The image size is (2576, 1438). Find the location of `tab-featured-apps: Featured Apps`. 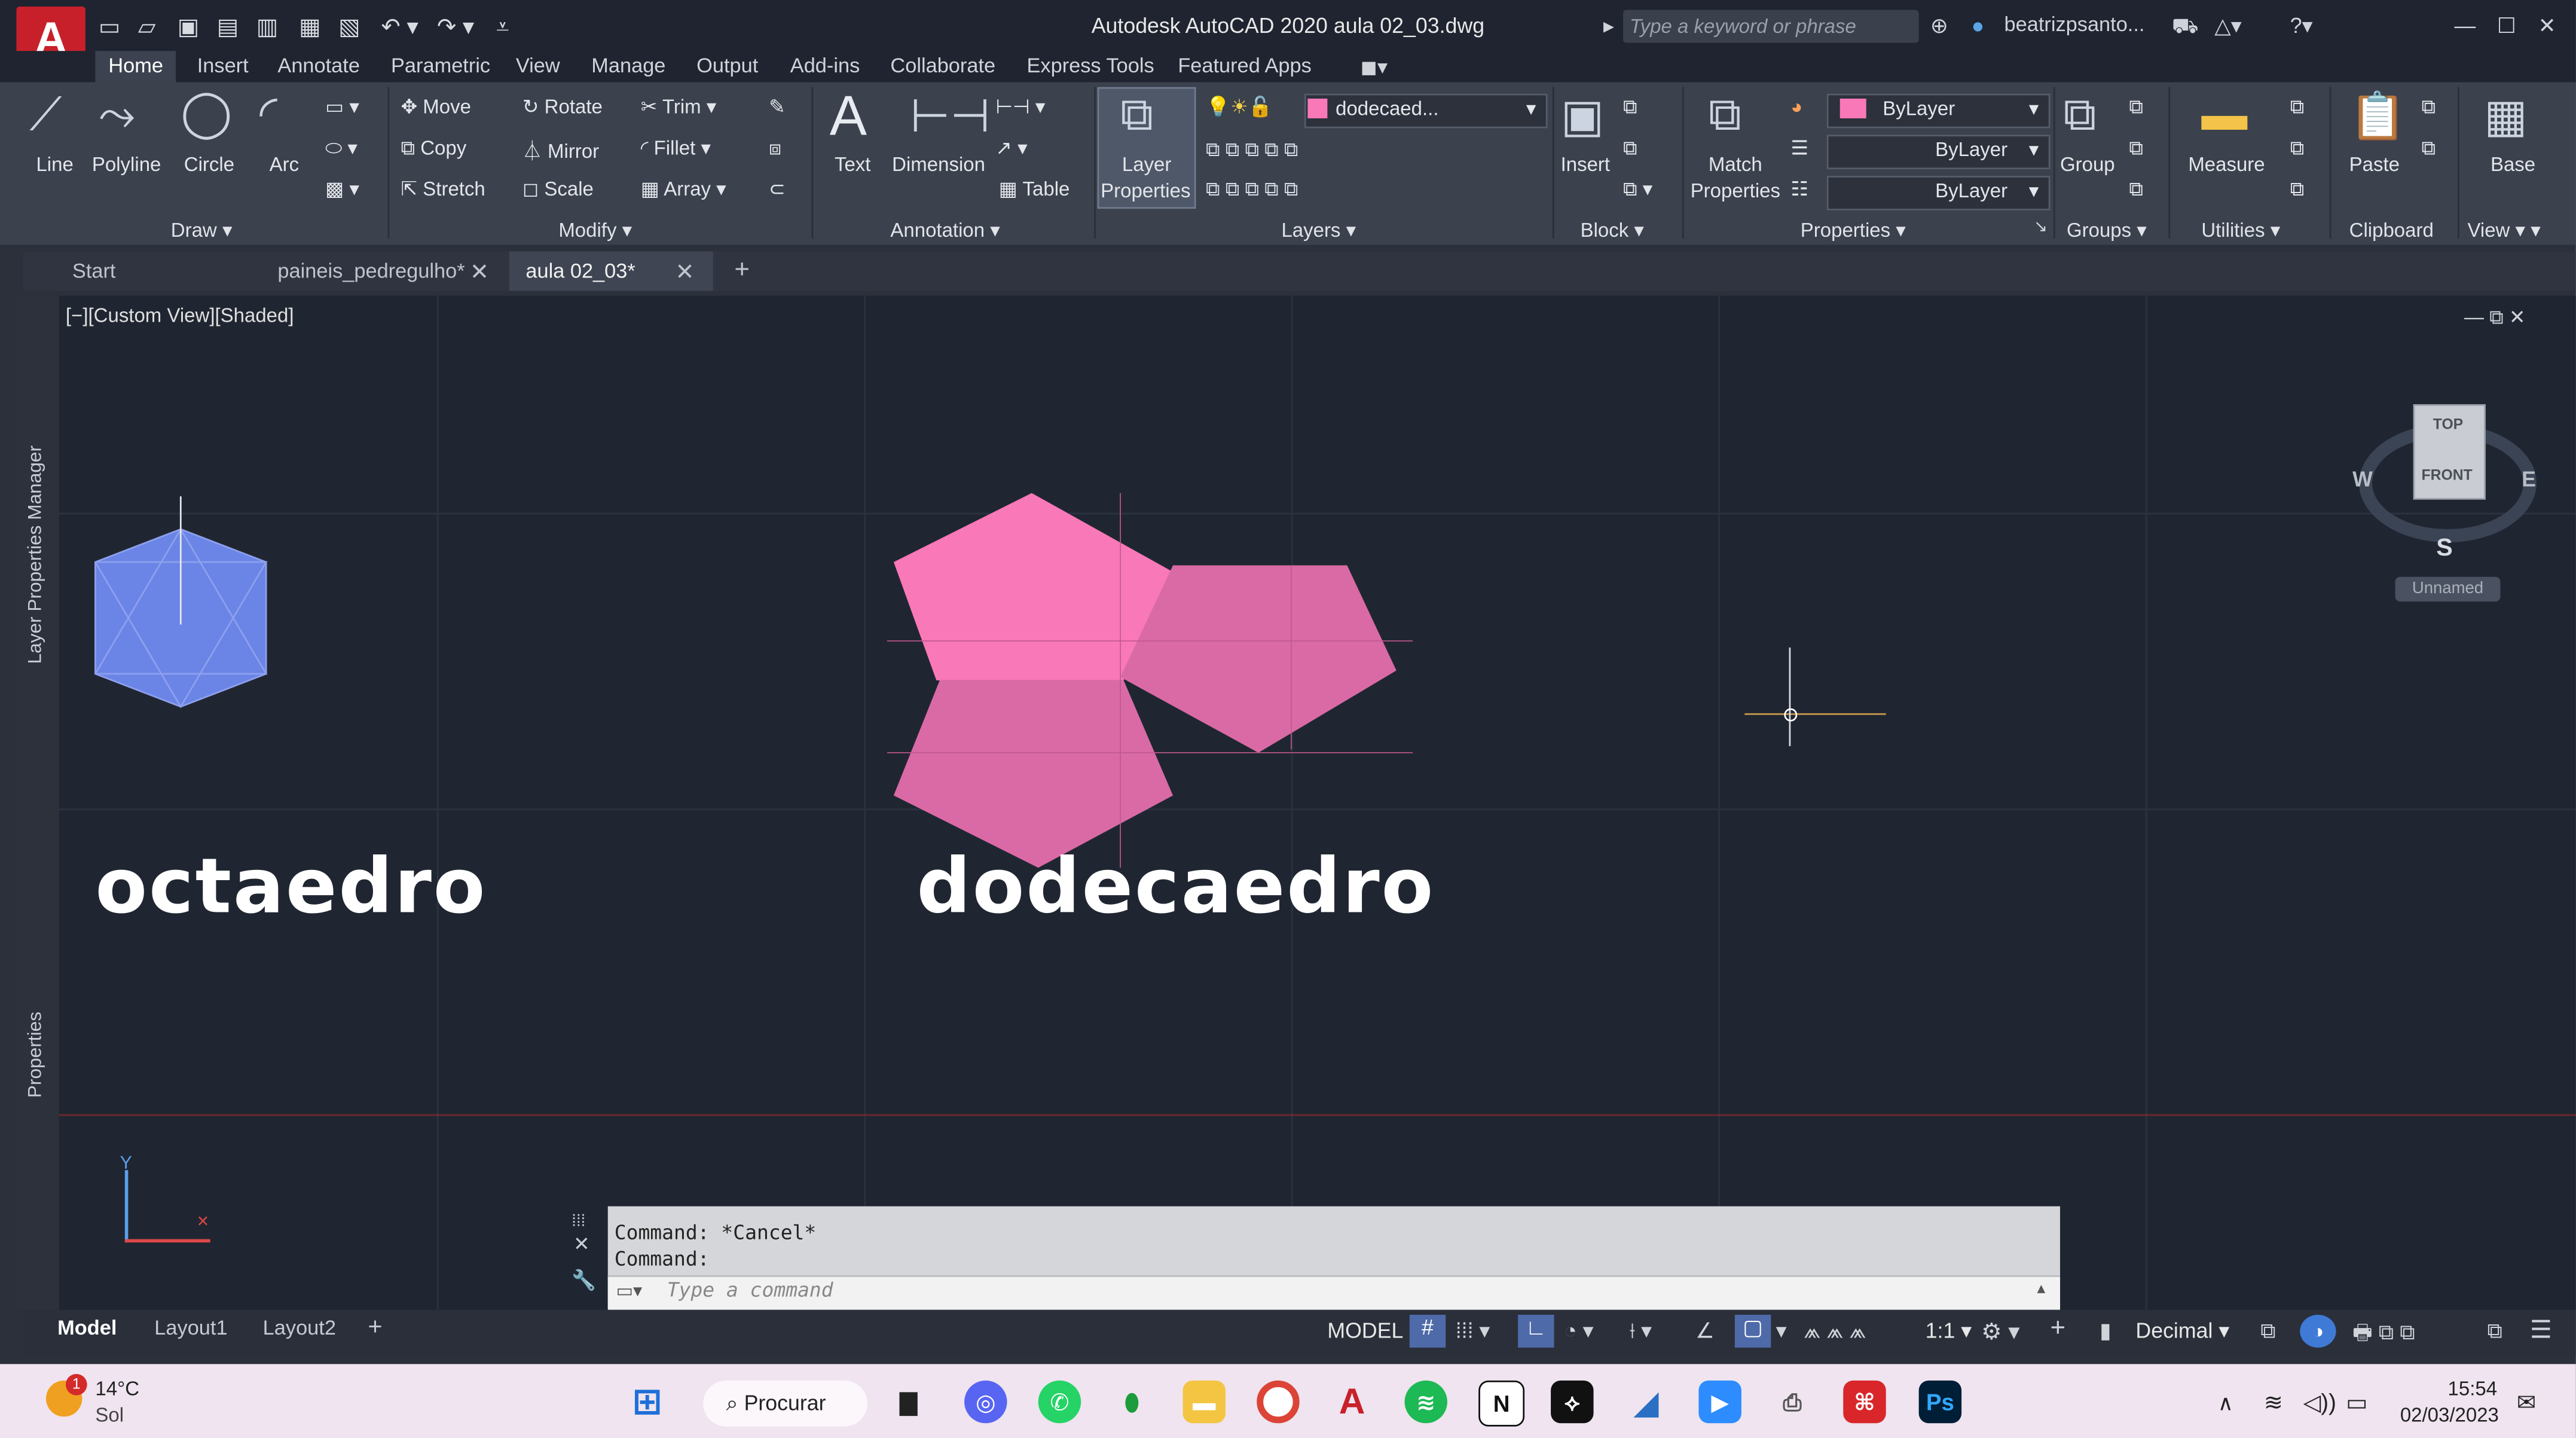

tab-featured-apps: Featured Apps is located at coordinates (1244, 65).